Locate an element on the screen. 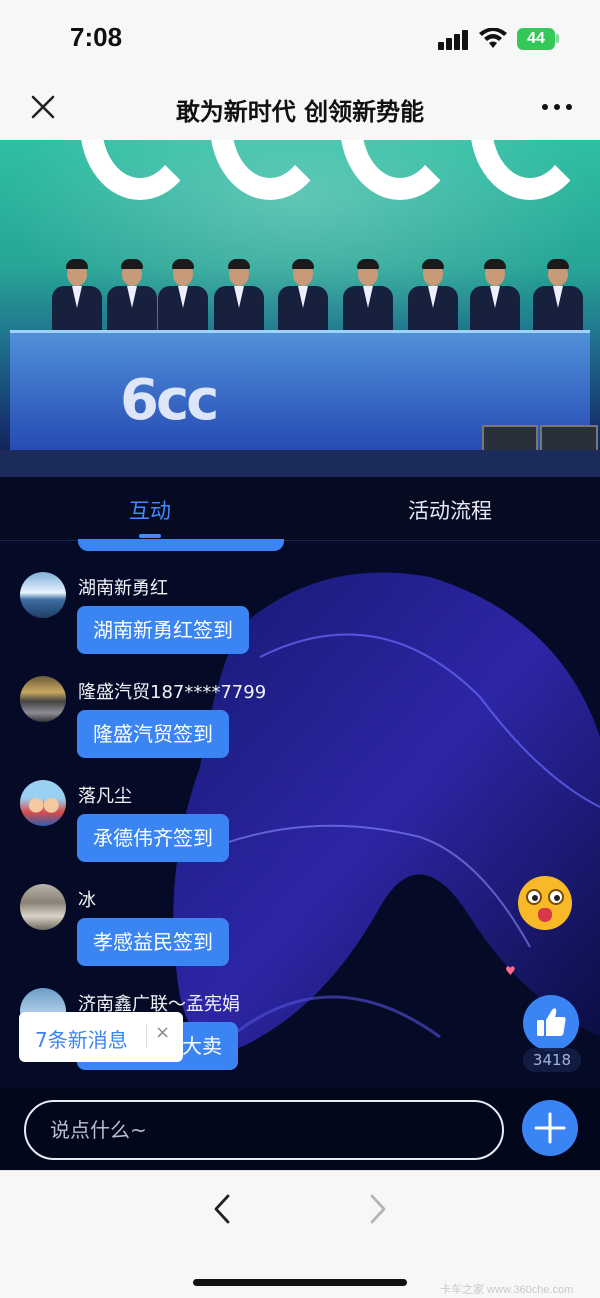 Image resolution: width=600 pixels, height=1298 pixels. chat-message: 落凡尘 承德伟齐签到 is located at coordinates (280, 830).